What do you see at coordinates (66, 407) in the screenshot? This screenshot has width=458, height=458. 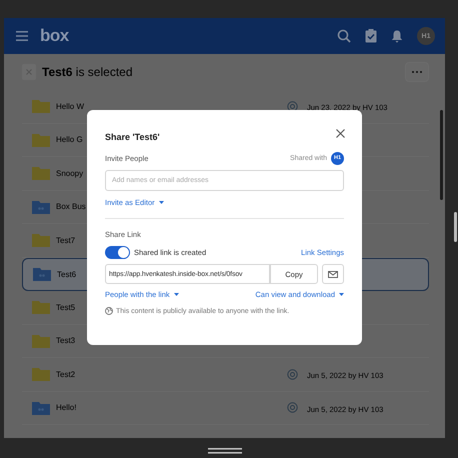 I see `file-name: Hello!` at bounding box center [66, 407].